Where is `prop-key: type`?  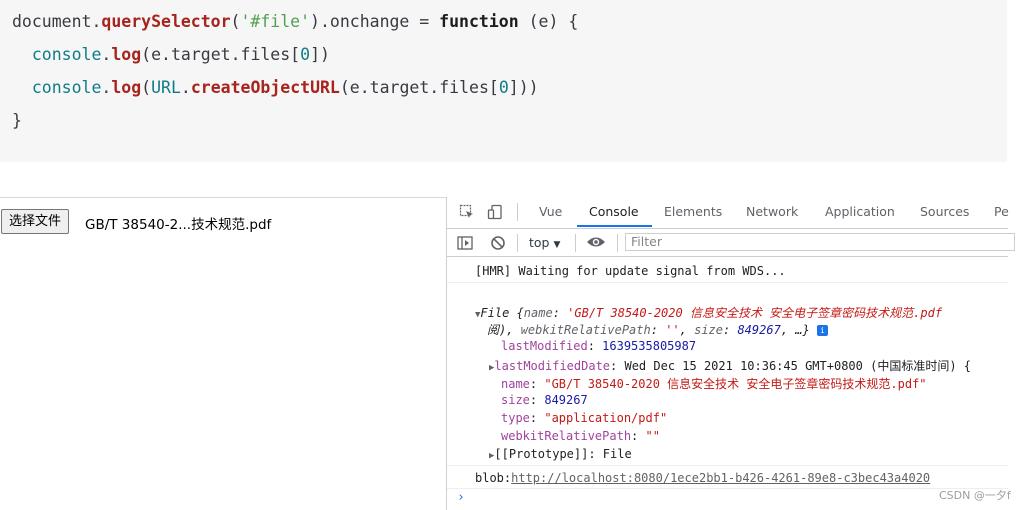
prop-key: type is located at coordinates (515, 418).